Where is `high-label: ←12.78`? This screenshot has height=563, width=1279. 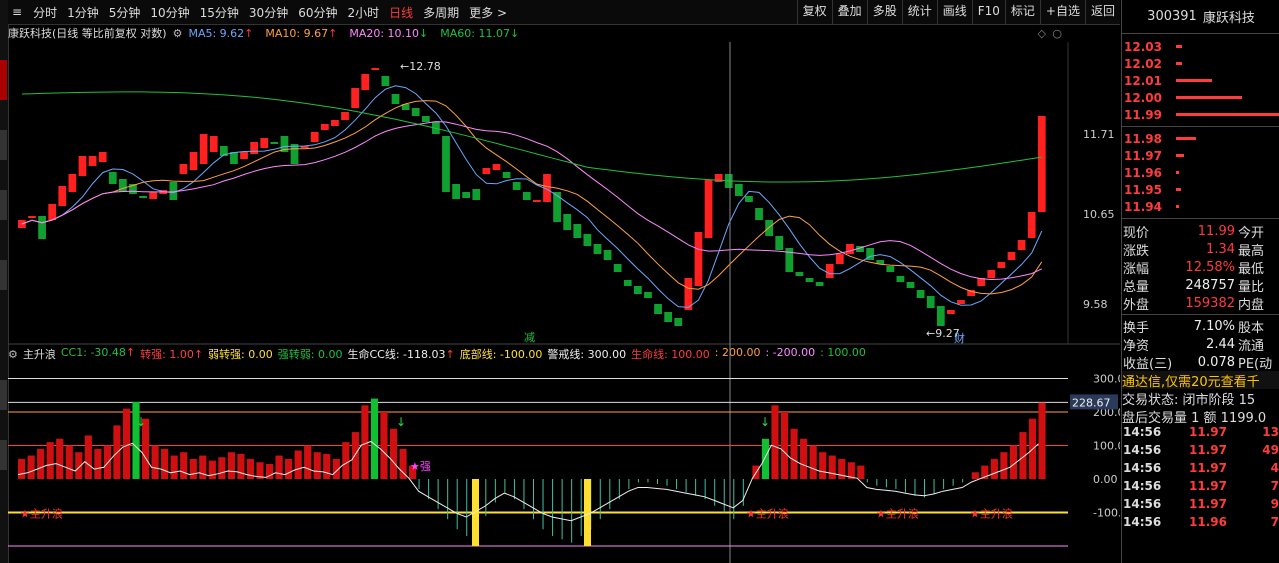 high-label: ←12.78 is located at coordinates (420, 66).